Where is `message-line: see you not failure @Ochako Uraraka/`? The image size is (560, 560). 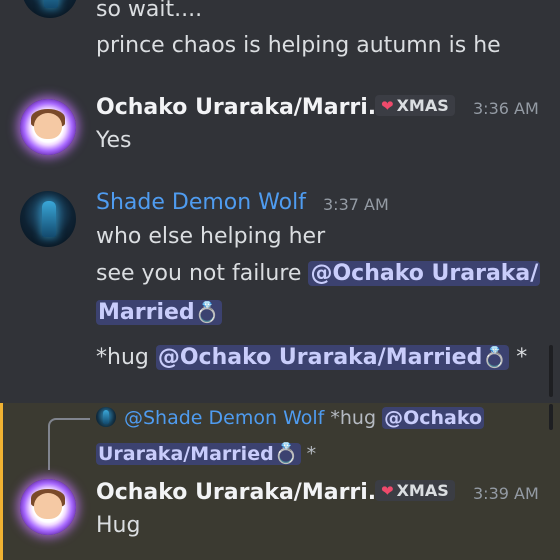
message-line: see you not failure @Ochako Uraraka/ is located at coordinates (318, 274).